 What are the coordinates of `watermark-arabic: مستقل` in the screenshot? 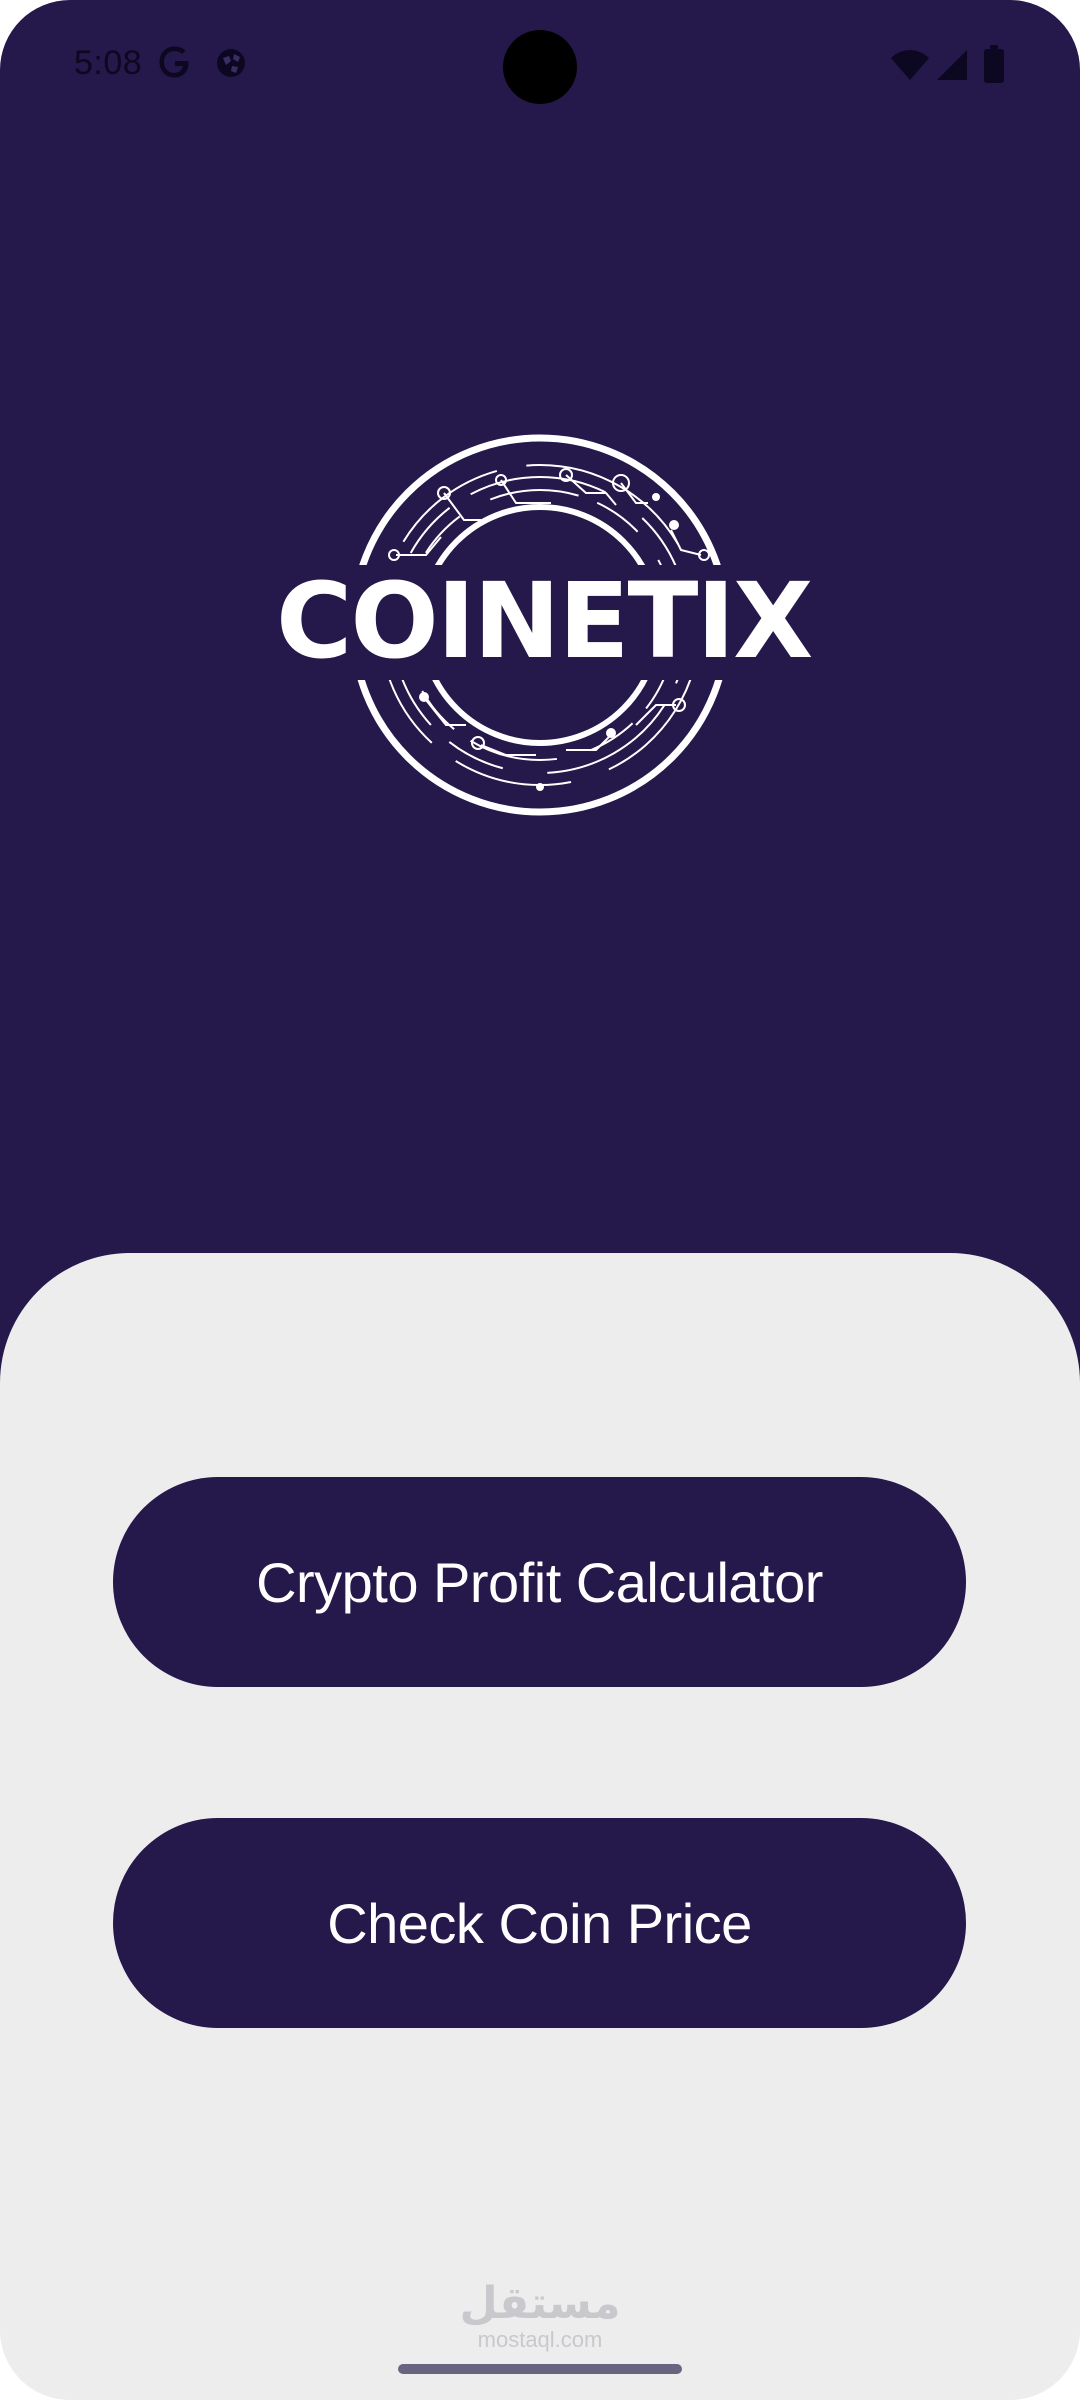 It's located at (540, 2303).